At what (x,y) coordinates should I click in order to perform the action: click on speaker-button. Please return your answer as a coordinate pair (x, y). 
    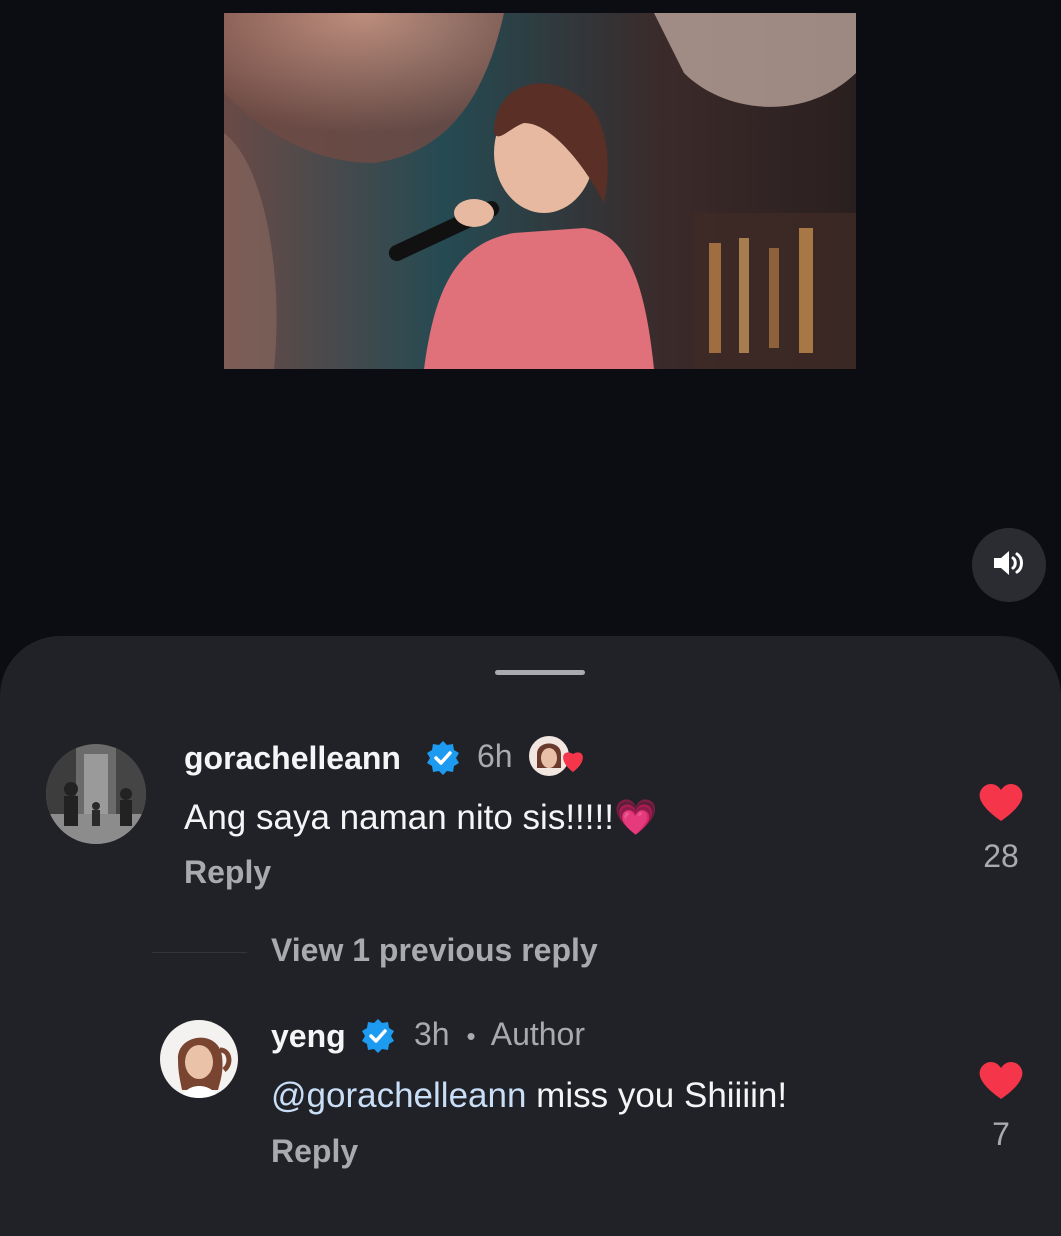
    Looking at the image, I should click on (1009, 565).